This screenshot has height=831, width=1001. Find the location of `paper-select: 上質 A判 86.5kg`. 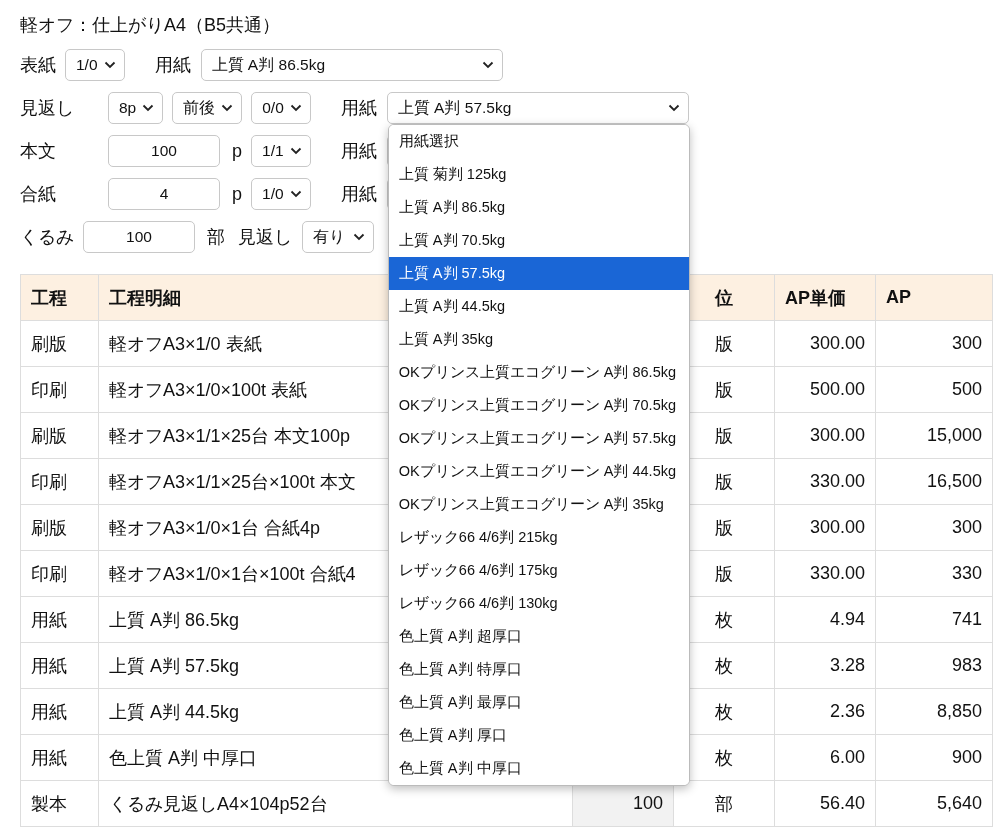

paper-select: 上質 A判 86.5kg is located at coordinates (351, 65).